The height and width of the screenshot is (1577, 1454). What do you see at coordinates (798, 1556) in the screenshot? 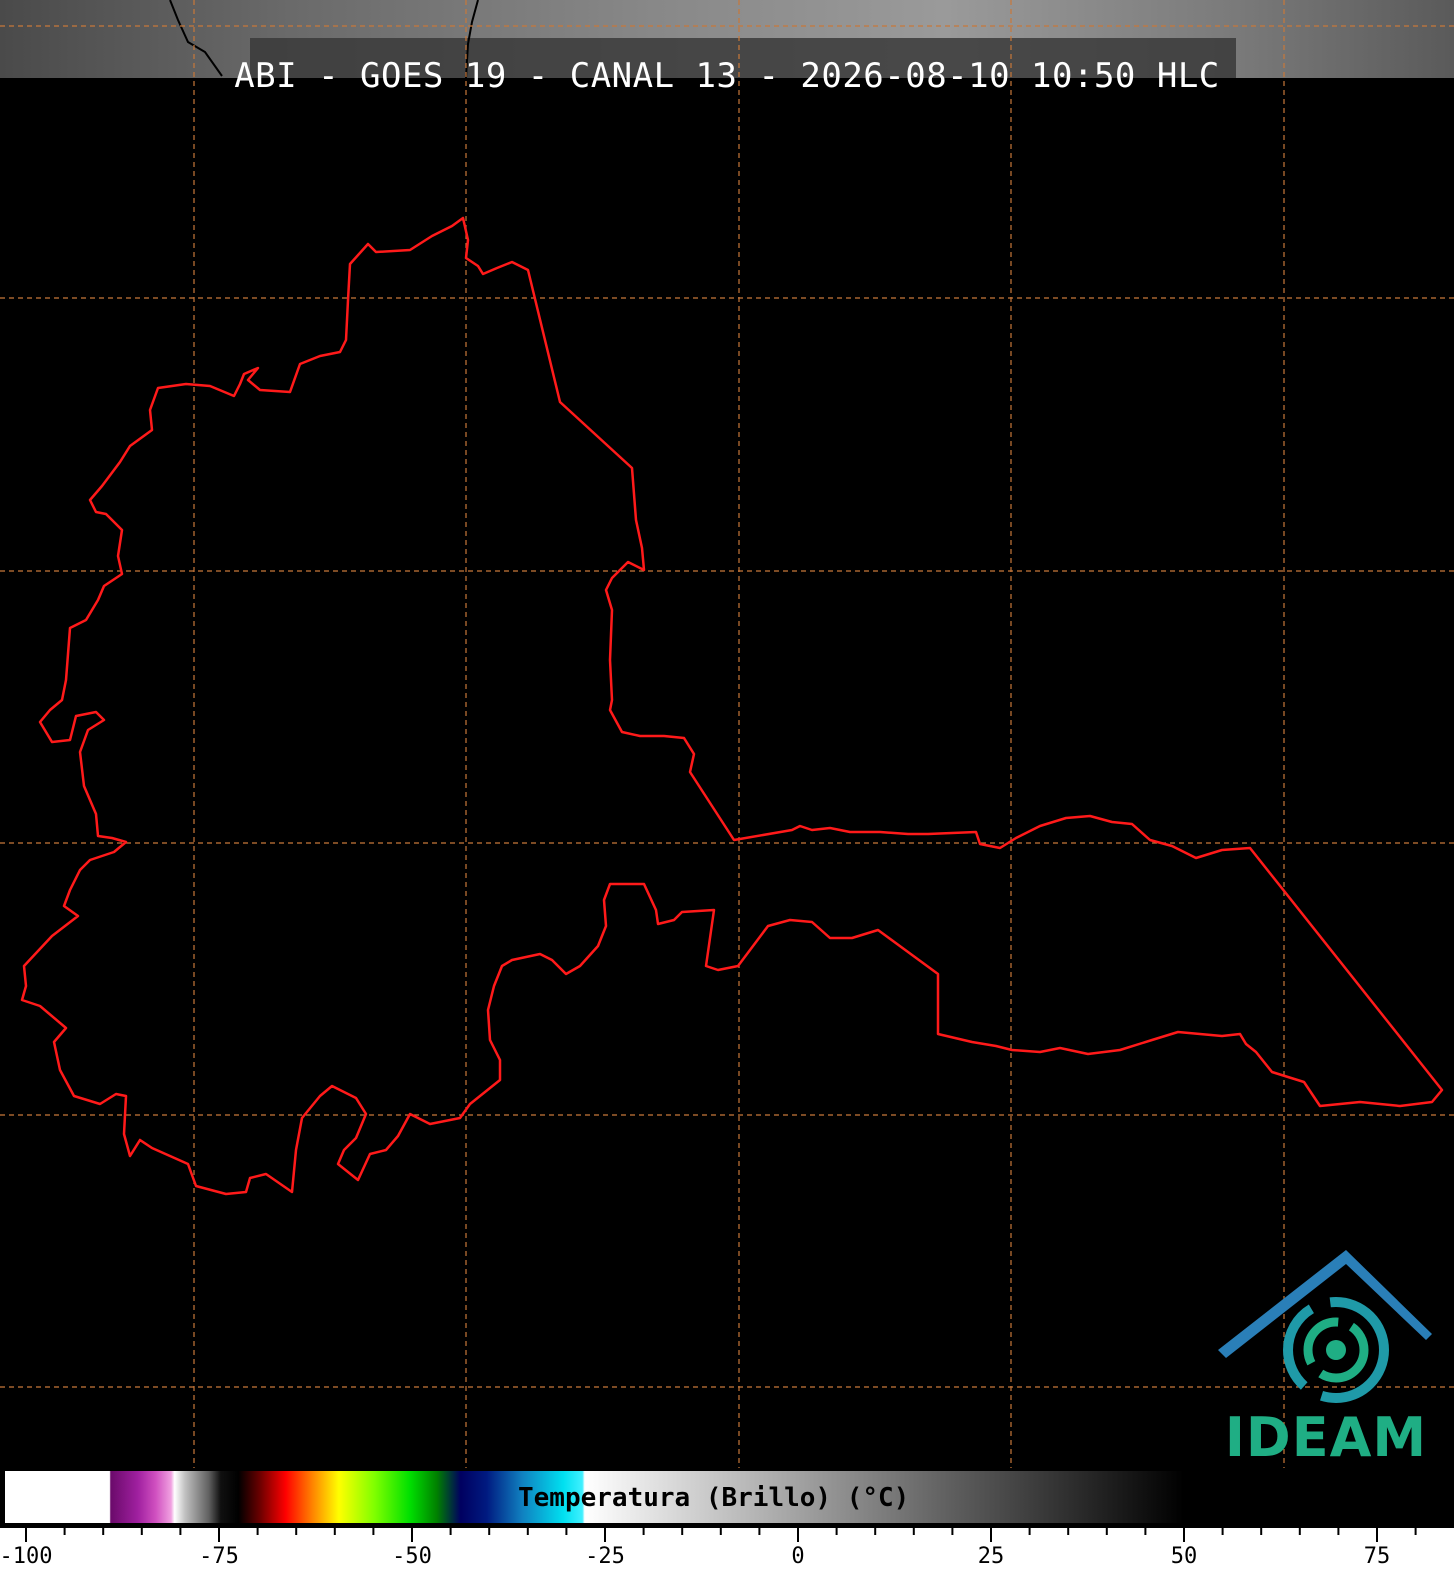
I see `tick-label: 0` at bounding box center [798, 1556].